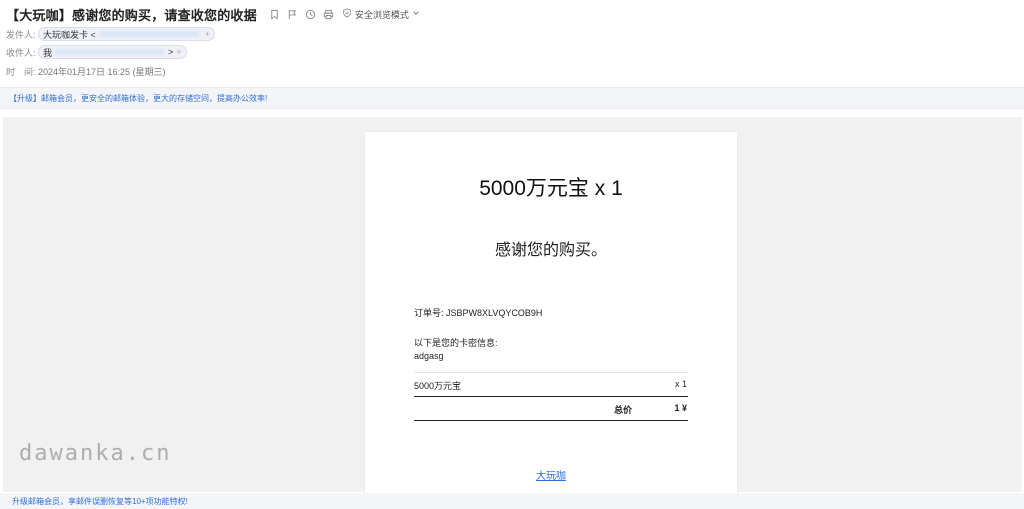  I want to click on recipient-chip: 我 > +, so click(112, 52).